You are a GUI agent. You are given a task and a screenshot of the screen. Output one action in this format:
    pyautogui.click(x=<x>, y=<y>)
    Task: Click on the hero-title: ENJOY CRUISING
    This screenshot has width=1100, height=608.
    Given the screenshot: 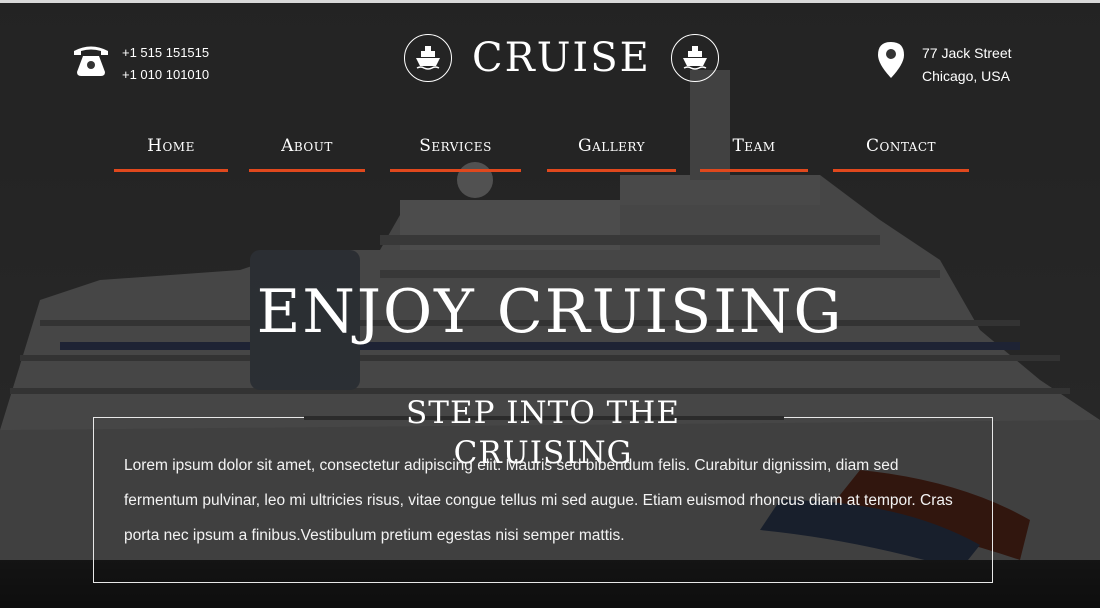 What is the action you would take?
    pyautogui.click(x=550, y=312)
    